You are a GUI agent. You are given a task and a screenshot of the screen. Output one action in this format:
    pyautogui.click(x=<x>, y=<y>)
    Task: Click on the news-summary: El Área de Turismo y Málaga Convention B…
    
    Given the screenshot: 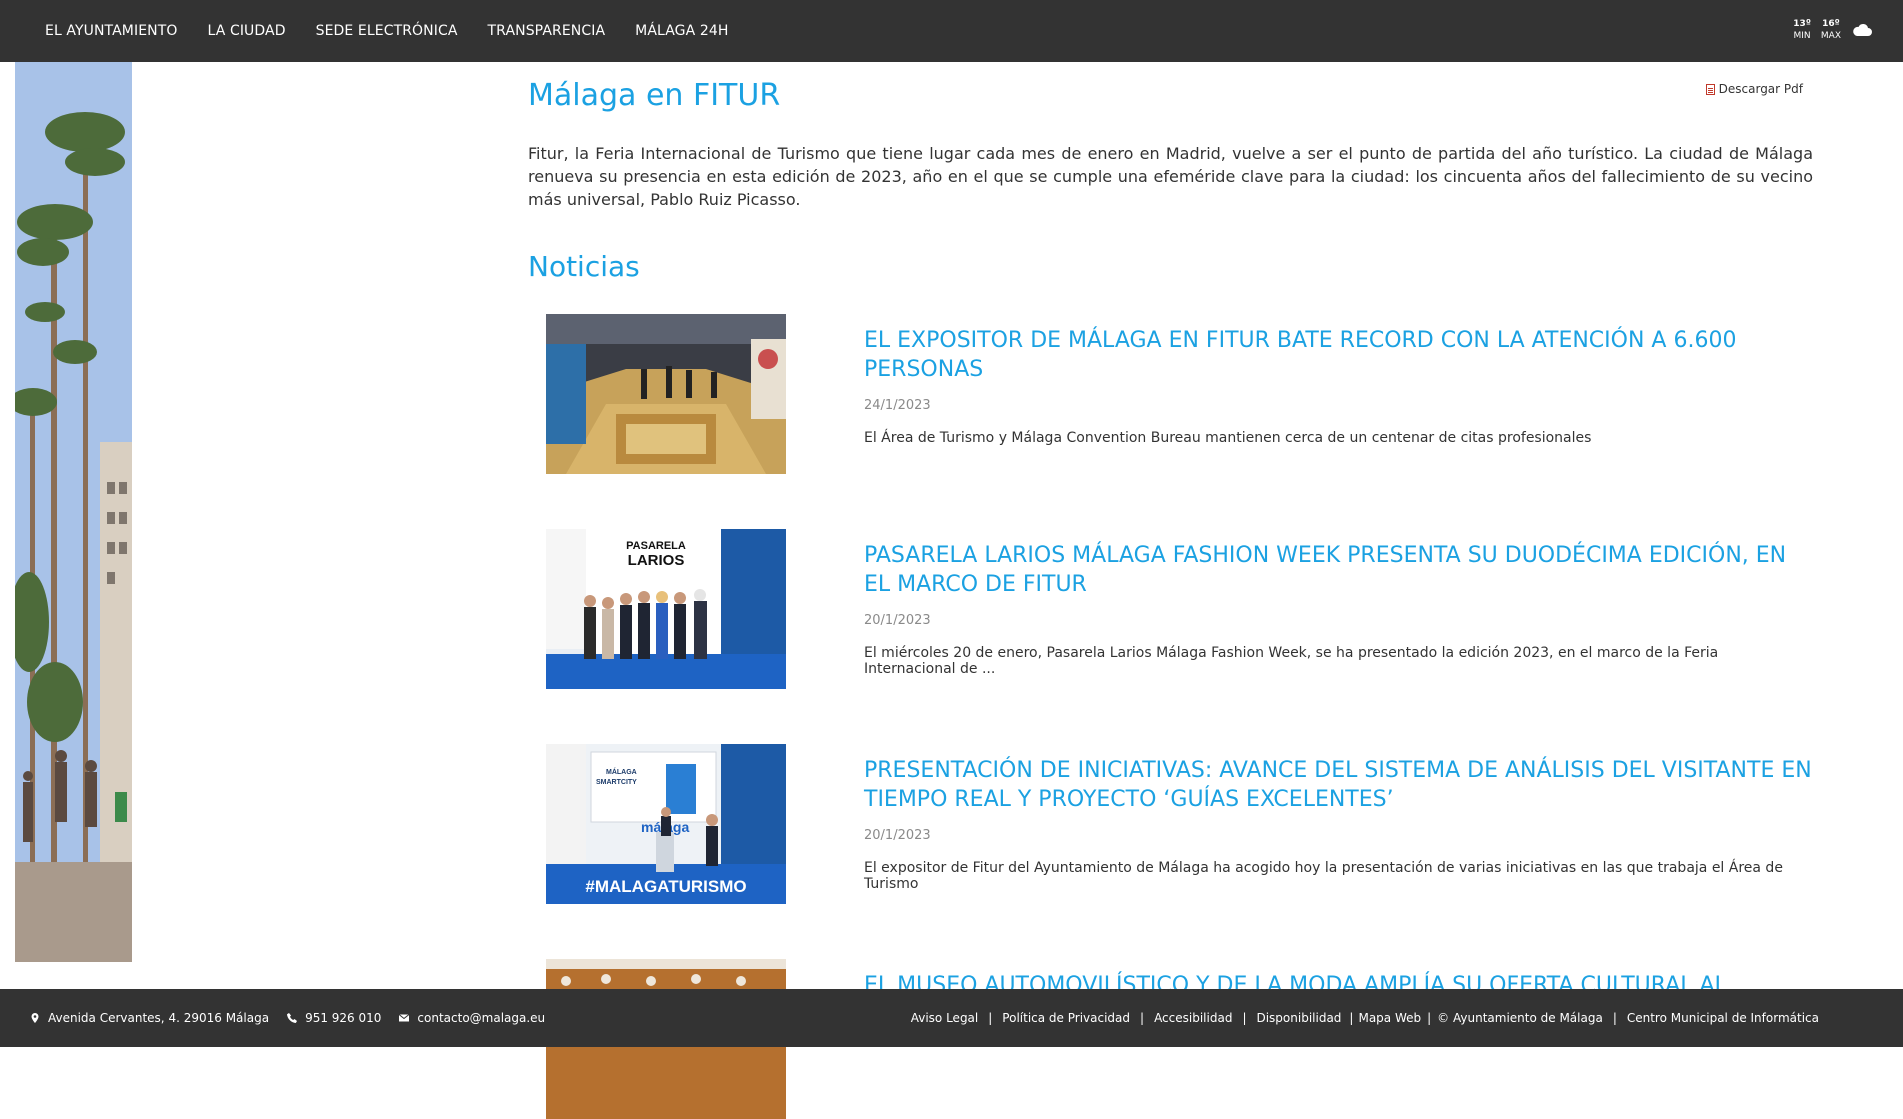 What is the action you would take?
    pyautogui.click(x=1228, y=438)
    